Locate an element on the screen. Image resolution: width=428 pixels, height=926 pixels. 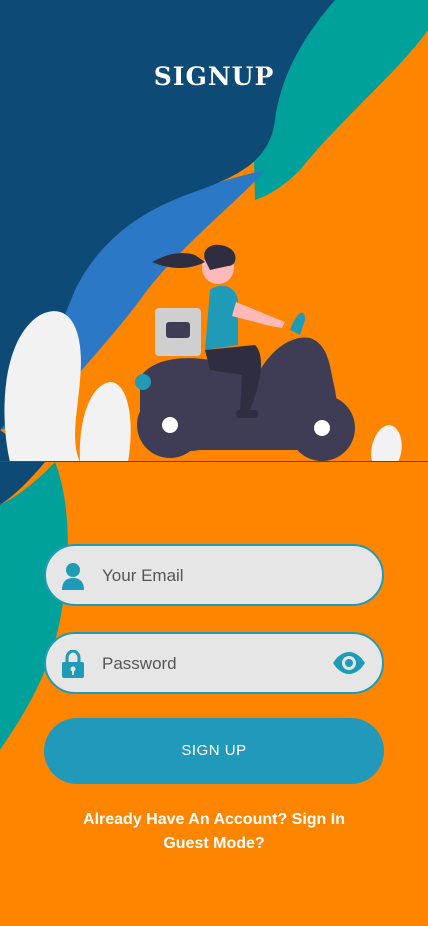
password-field: Password is located at coordinates (214, 663).